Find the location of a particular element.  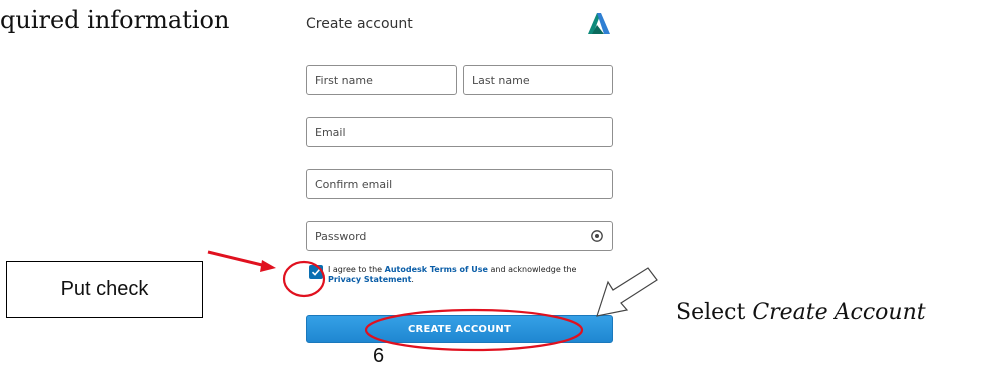

terms-checkbox is located at coordinates (316, 272).